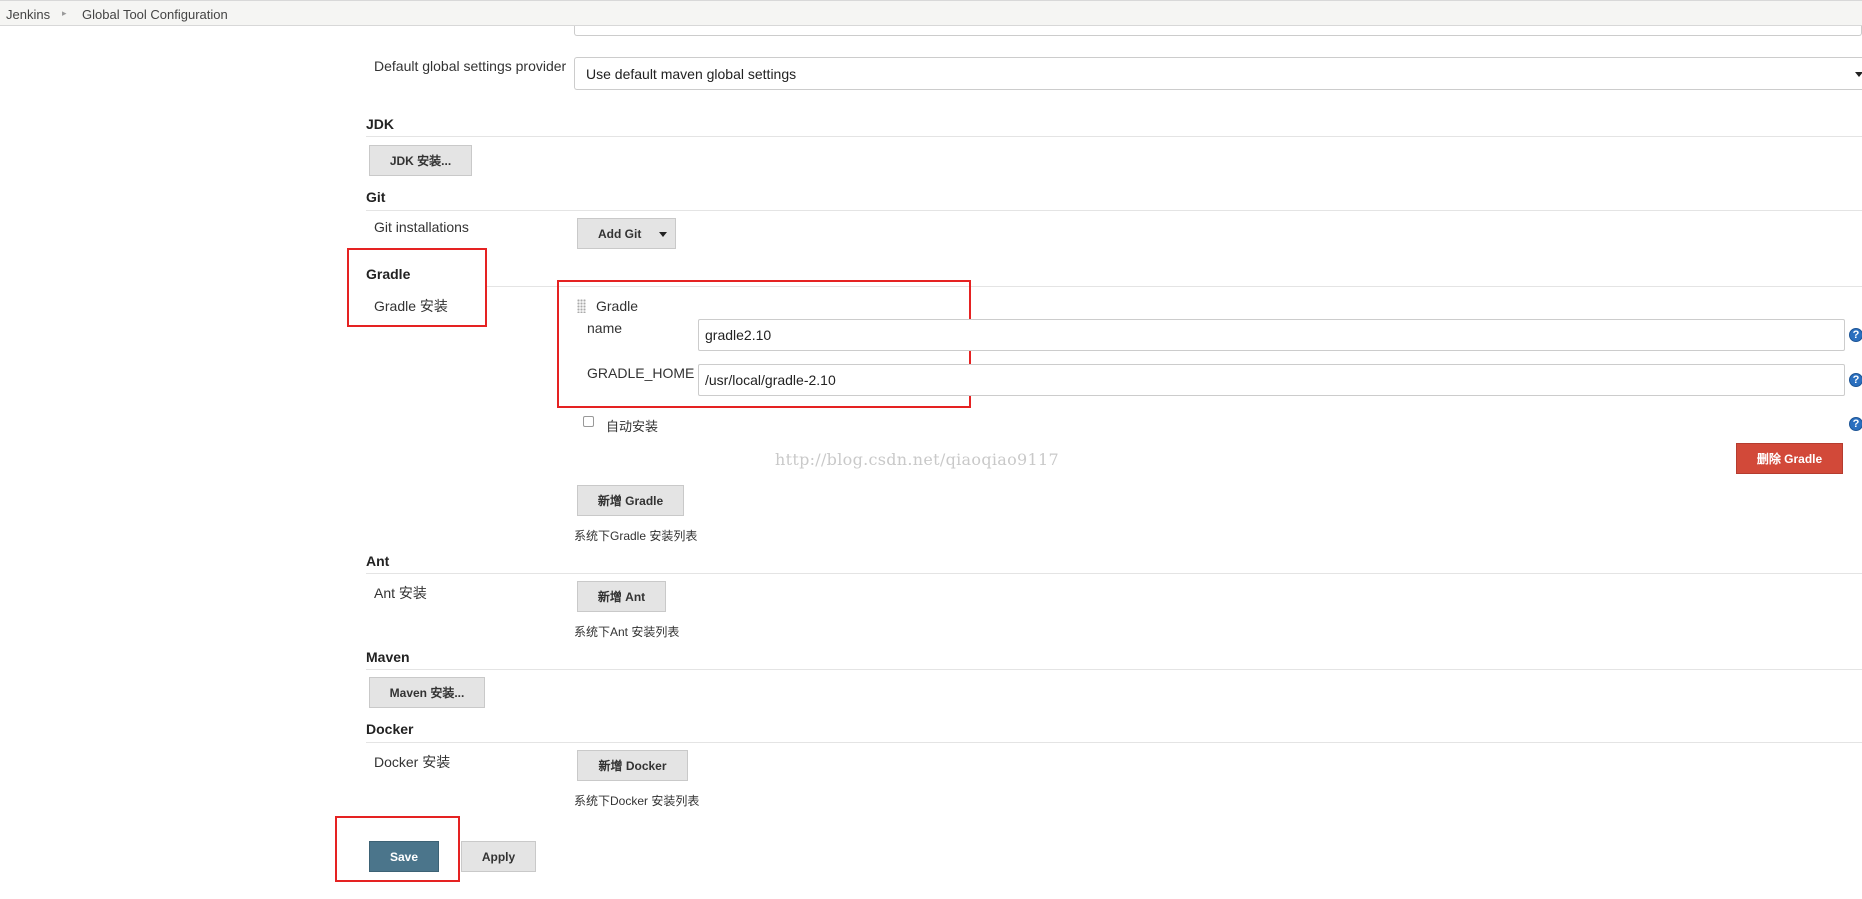 The height and width of the screenshot is (899, 1862). Describe the element at coordinates (404, 856) in the screenshot. I see `save-button: Save` at that location.